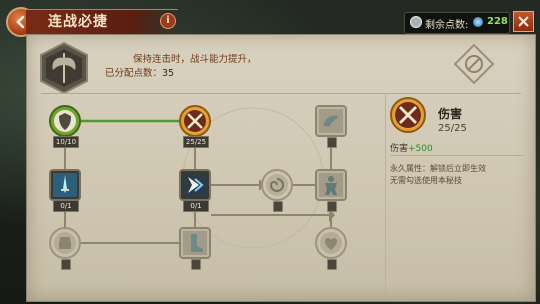  Describe the element at coordinates (474, 64) in the screenshot. I see `reset-button` at that location.